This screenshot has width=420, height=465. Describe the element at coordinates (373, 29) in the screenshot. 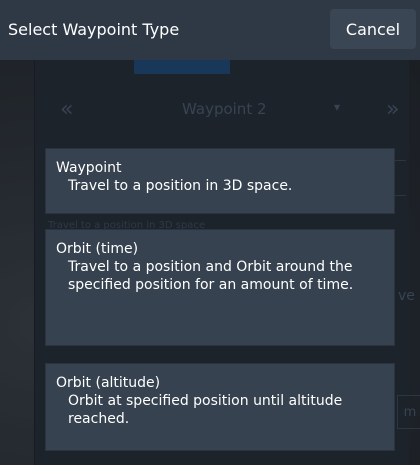

I see `cancel-button: Cancel` at that location.